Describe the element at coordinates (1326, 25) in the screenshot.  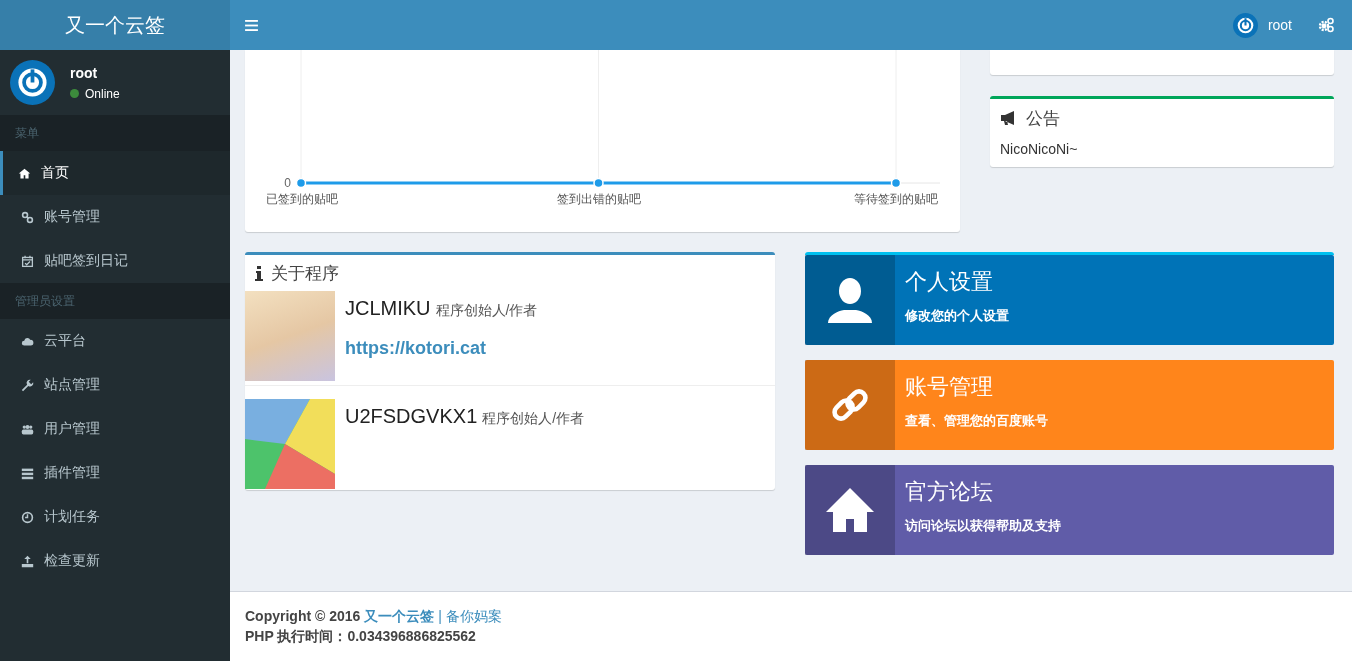
I see `settings-icon` at that location.